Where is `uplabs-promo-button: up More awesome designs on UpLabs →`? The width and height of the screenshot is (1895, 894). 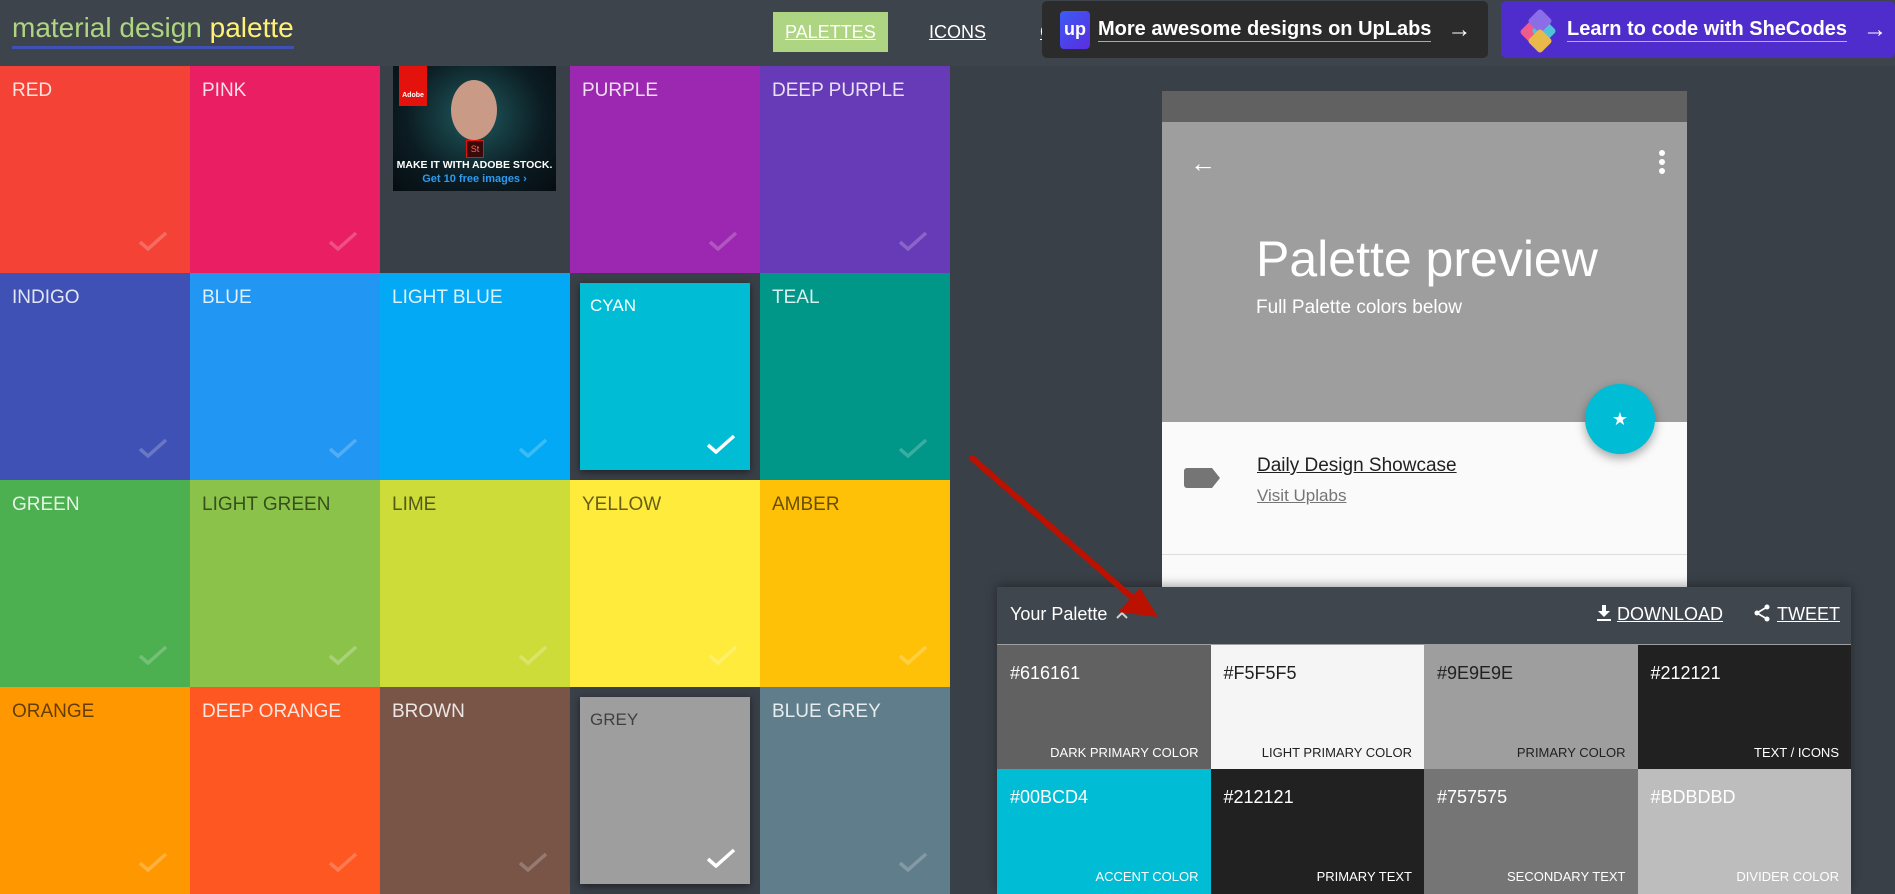
uplabs-promo-button: up More awesome designs on UpLabs → is located at coordinates (1265, 29).